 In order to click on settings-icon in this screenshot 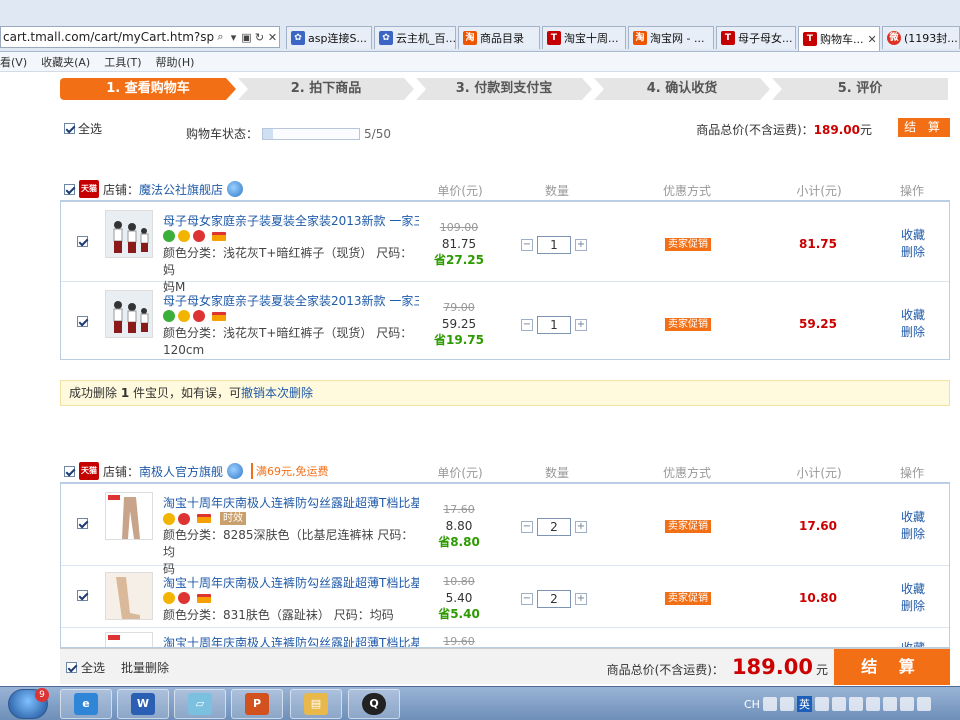, I will do `click(889, 704)`.